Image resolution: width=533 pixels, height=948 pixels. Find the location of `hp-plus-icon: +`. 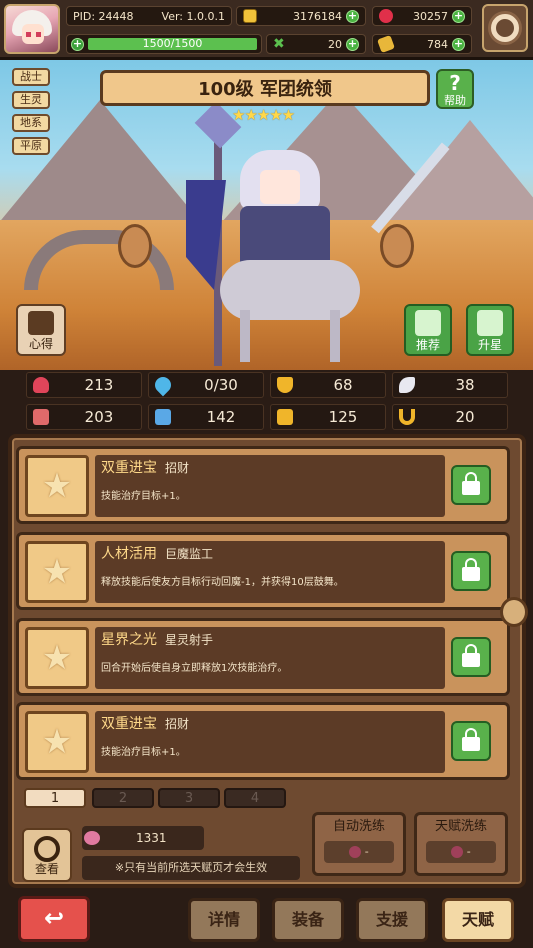

hp-plus-icon: + is located at coordinates (77, 43).